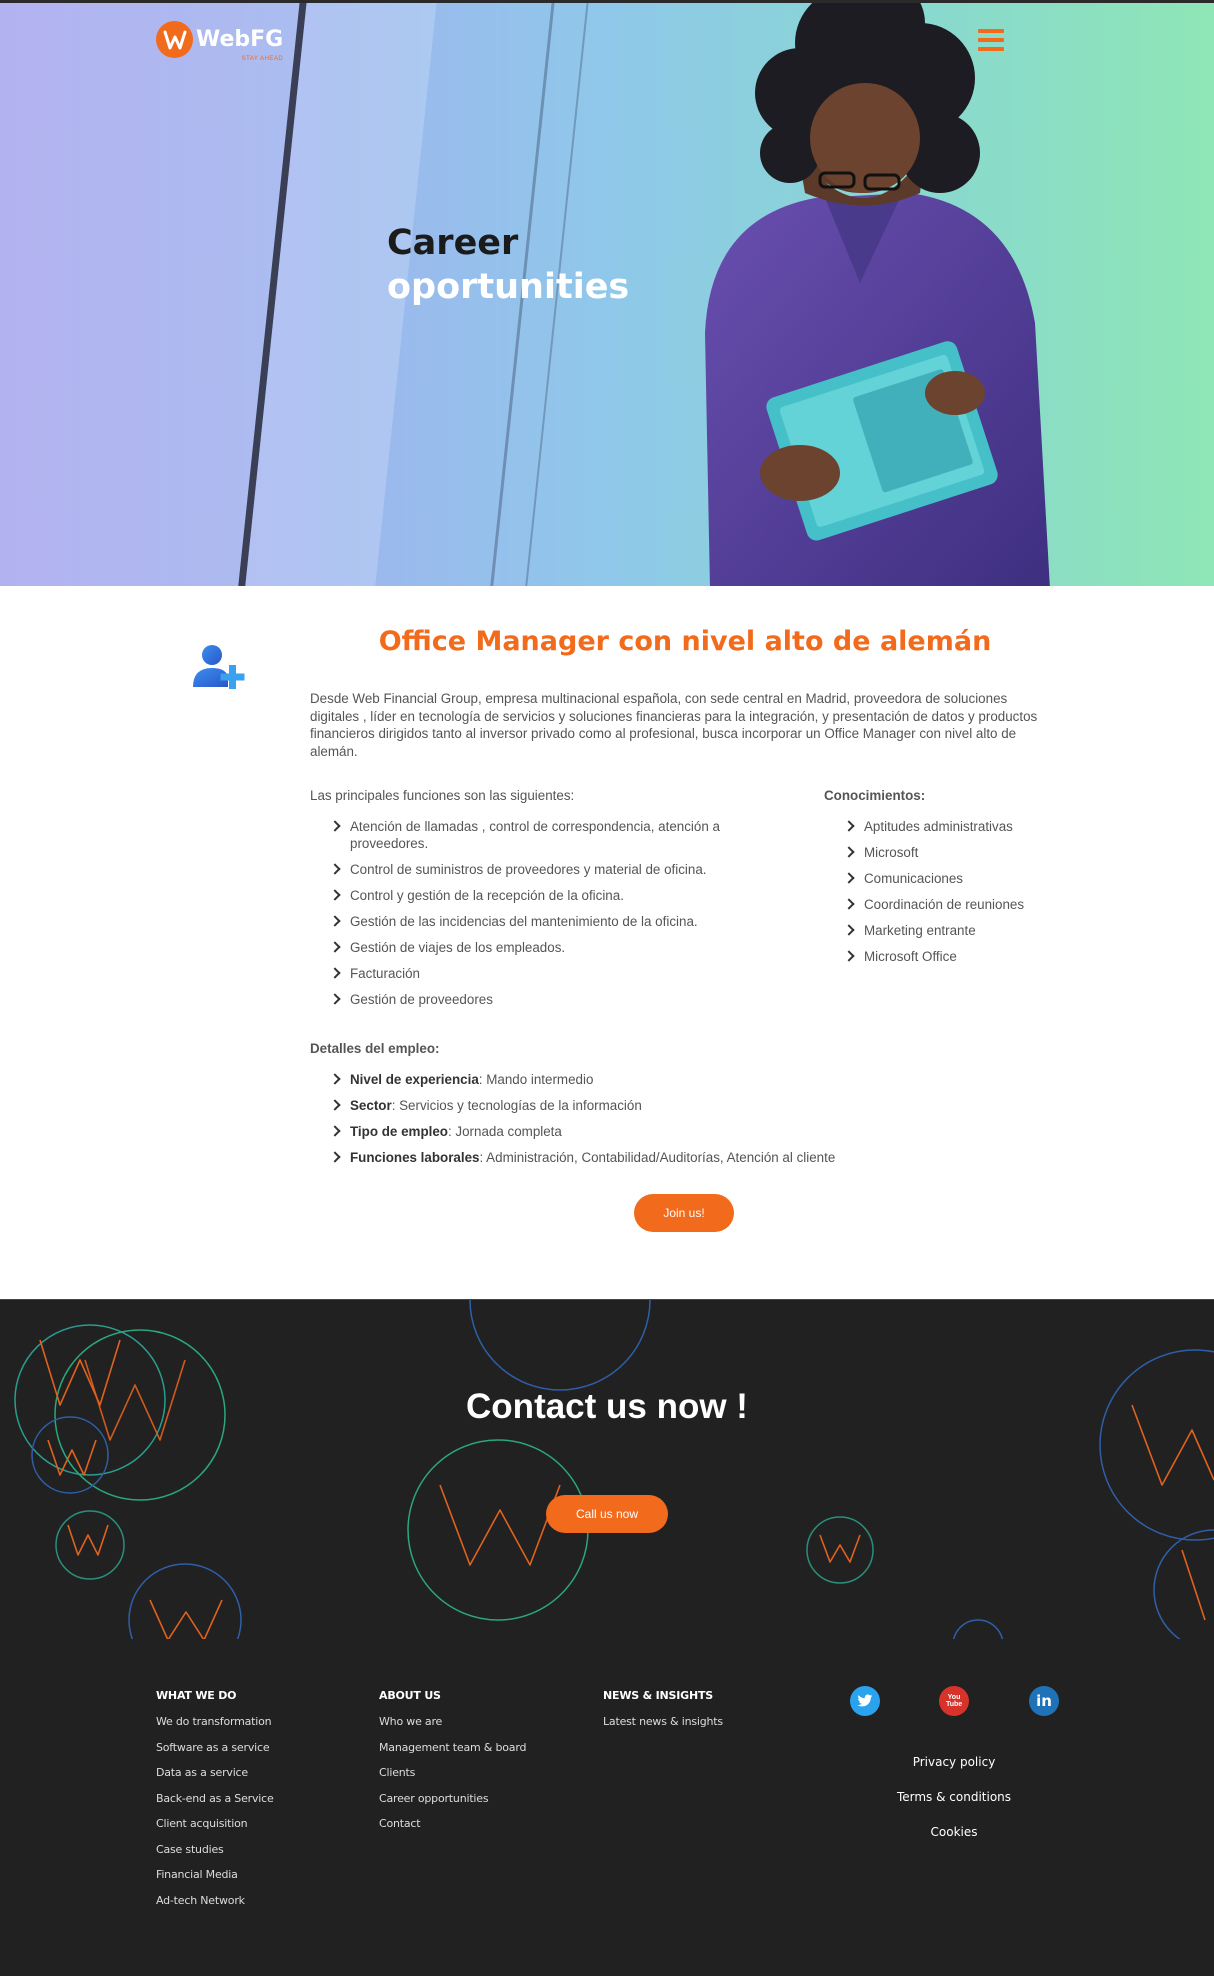  What do you see at coordinates (875, 795) in the screenshot?
I see `knowledge-heading: Conocimientos:` at bounding box center [875, 795].